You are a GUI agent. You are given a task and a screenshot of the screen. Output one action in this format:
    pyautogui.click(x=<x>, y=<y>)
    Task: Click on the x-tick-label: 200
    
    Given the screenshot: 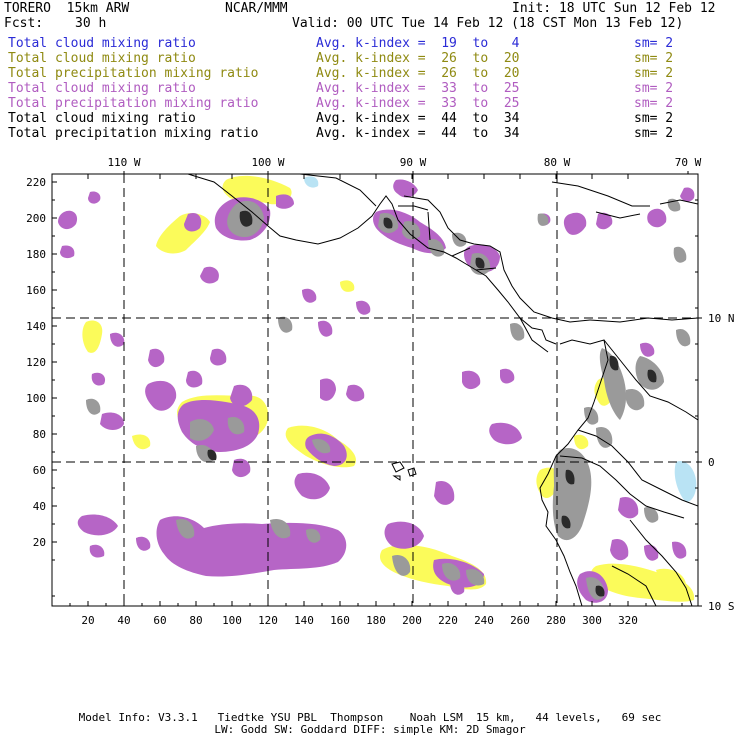 What is the action you would take?
    pyautogui.click(x=412, y=620)
    